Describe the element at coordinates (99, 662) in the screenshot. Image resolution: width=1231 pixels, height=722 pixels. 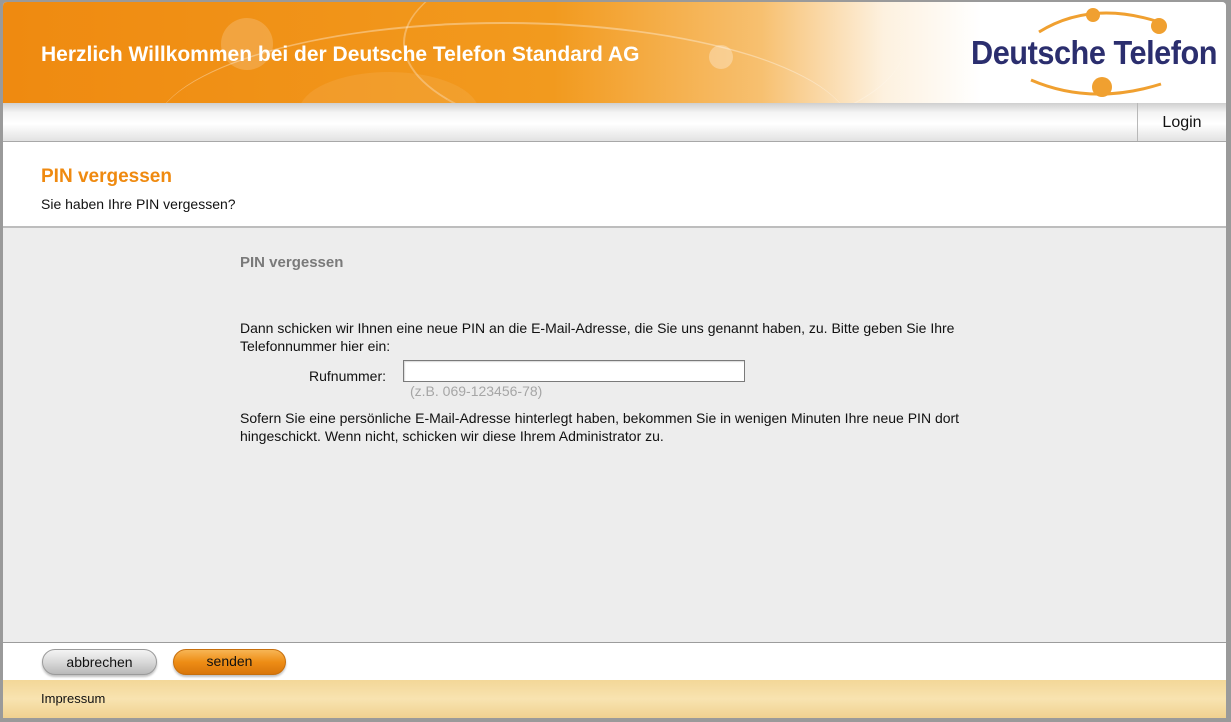
I see `cancel-button: abbrechen` at that location.